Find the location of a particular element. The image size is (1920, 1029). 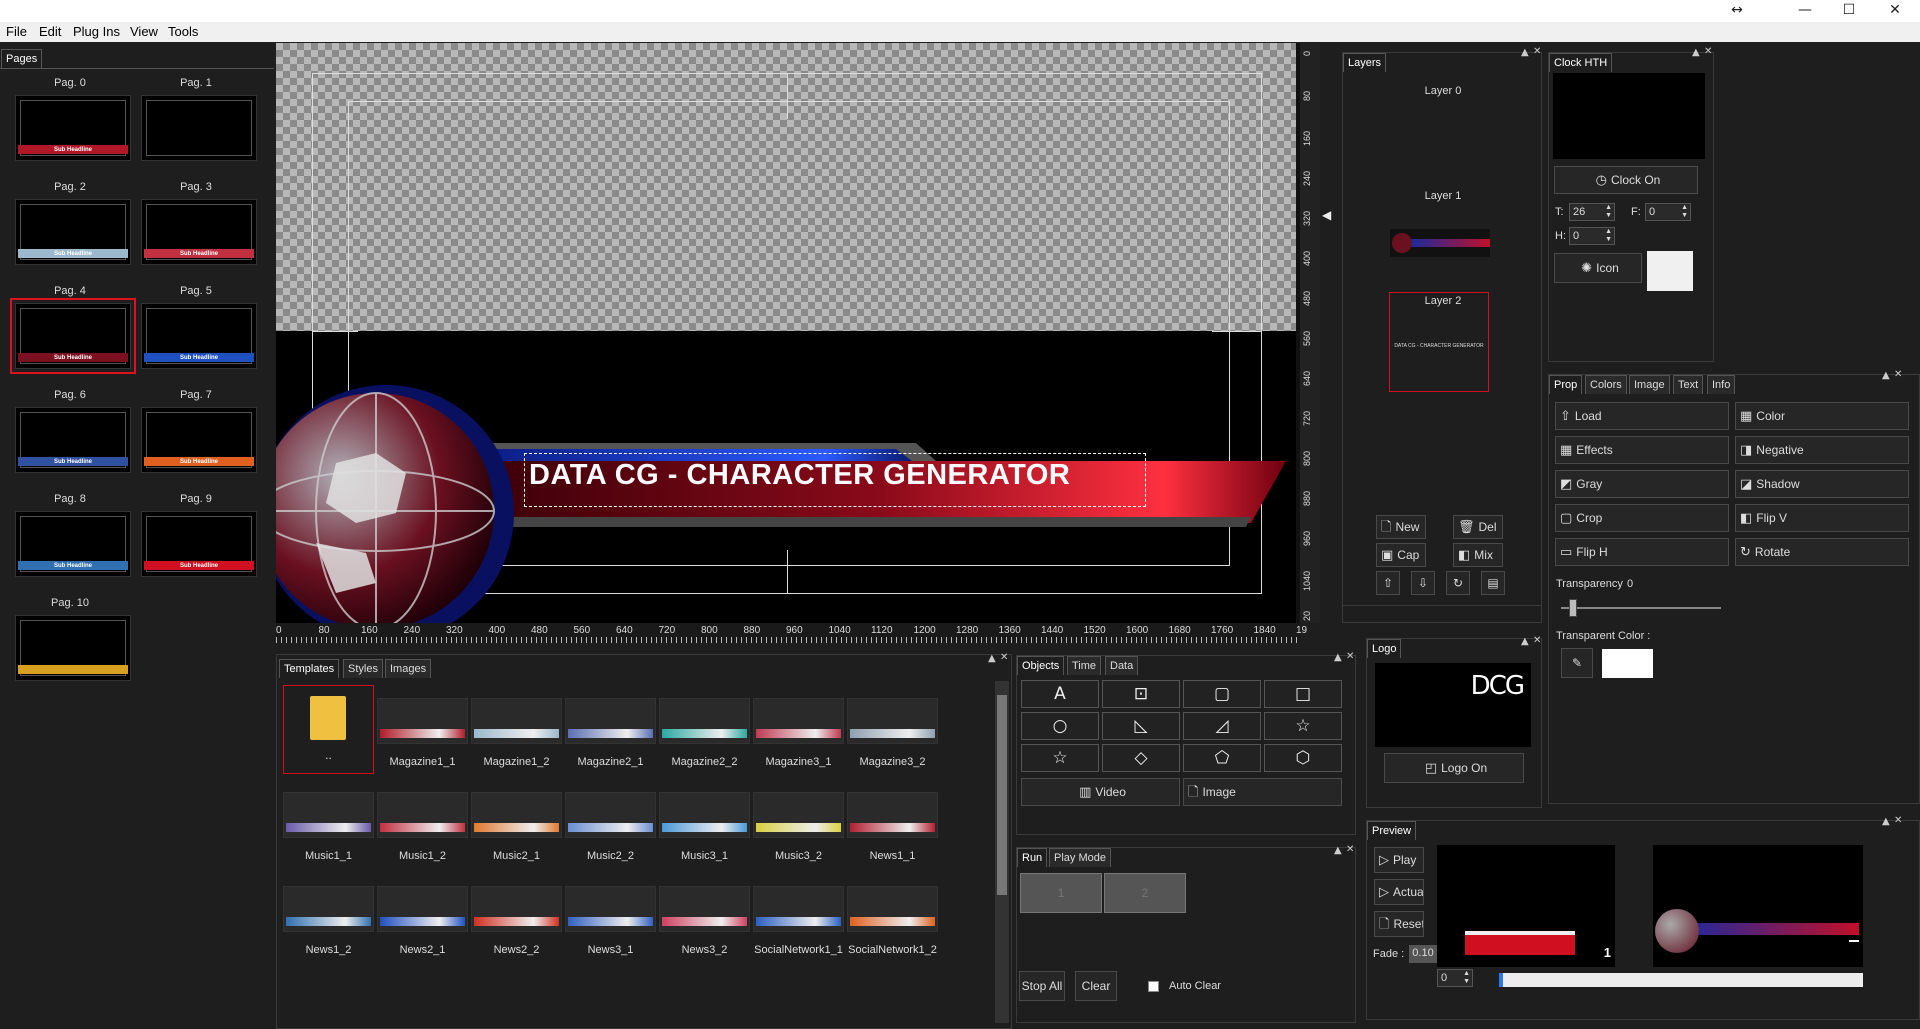

capture-button: ▣ Cap is located at coordinates (1401, 555).